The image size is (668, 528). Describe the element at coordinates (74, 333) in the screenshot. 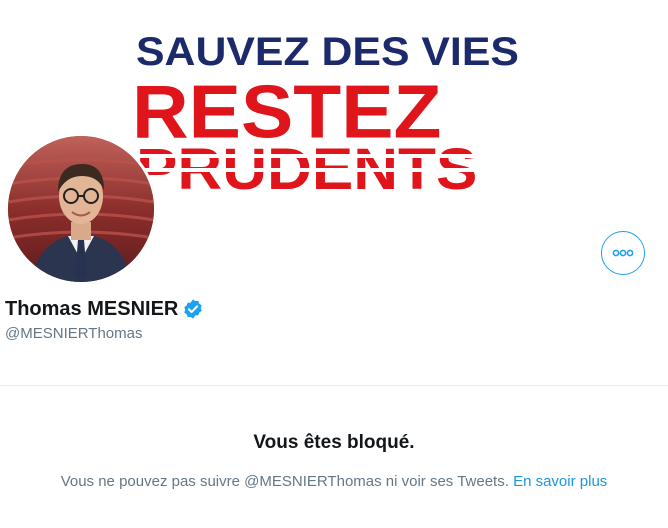

I see `user-handle: @MESNIERThomas` at that location.